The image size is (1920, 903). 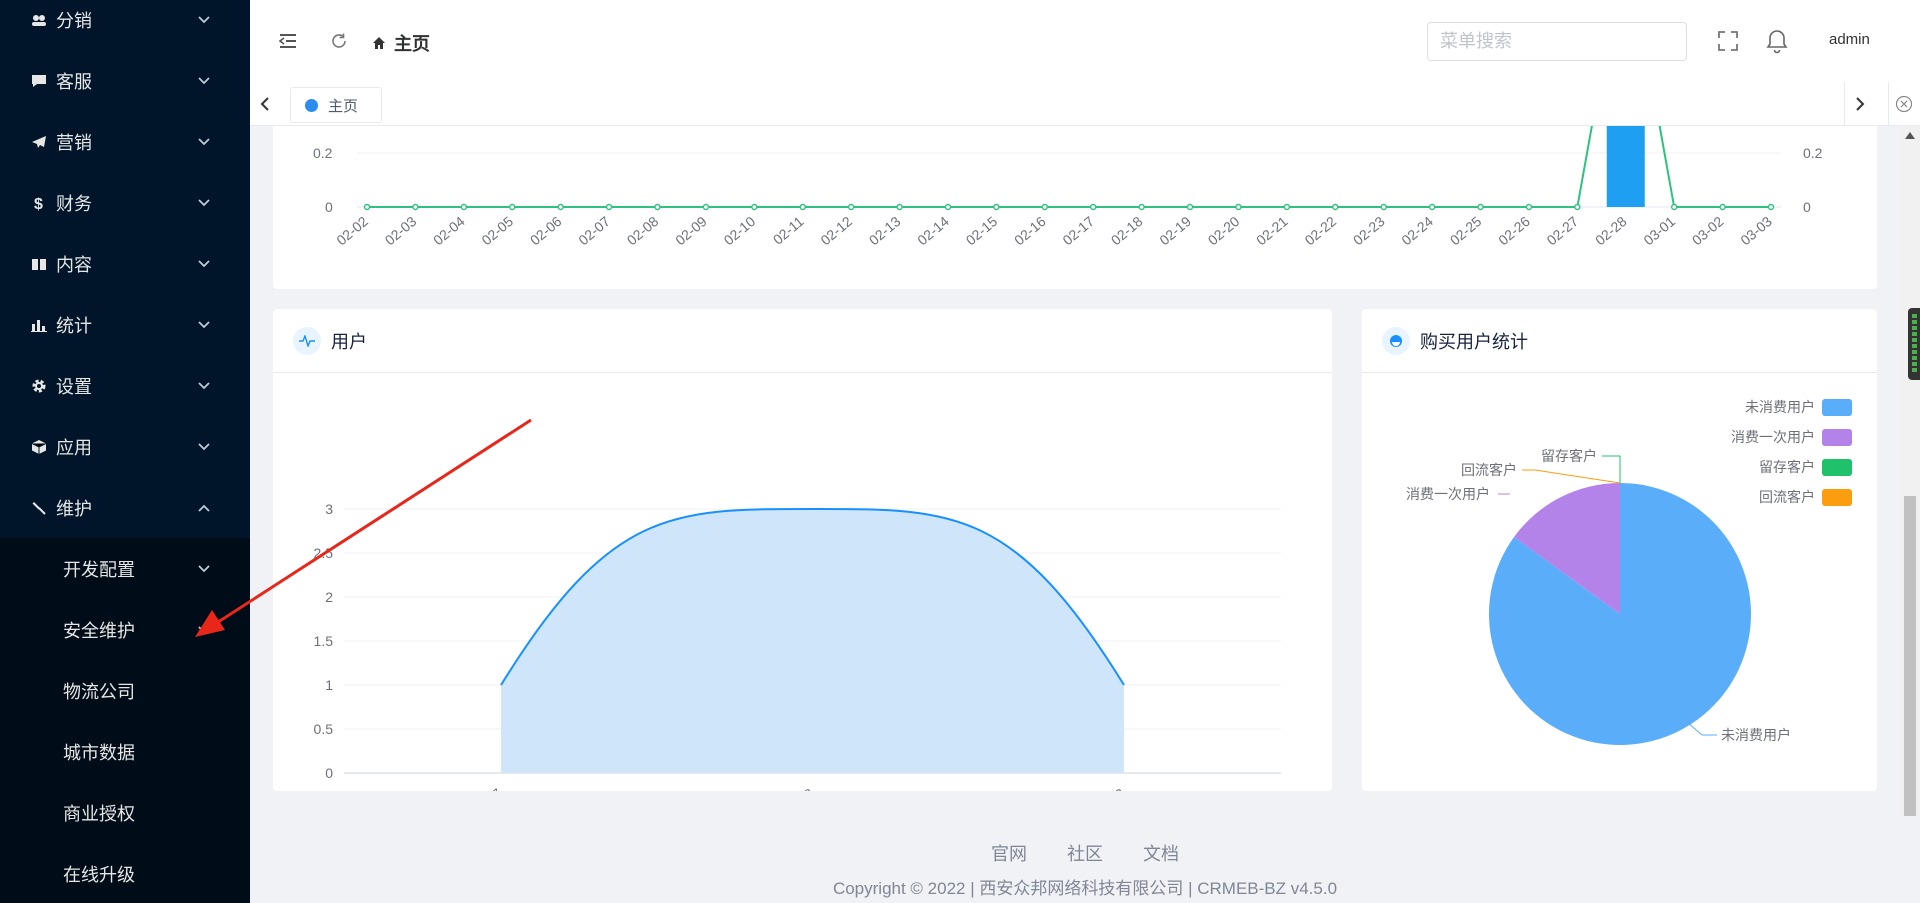 What do you see at coordinates (352, 230) in the screenshot?
I see `x-tick-label: 02-02` at bounding box center [352, 230].